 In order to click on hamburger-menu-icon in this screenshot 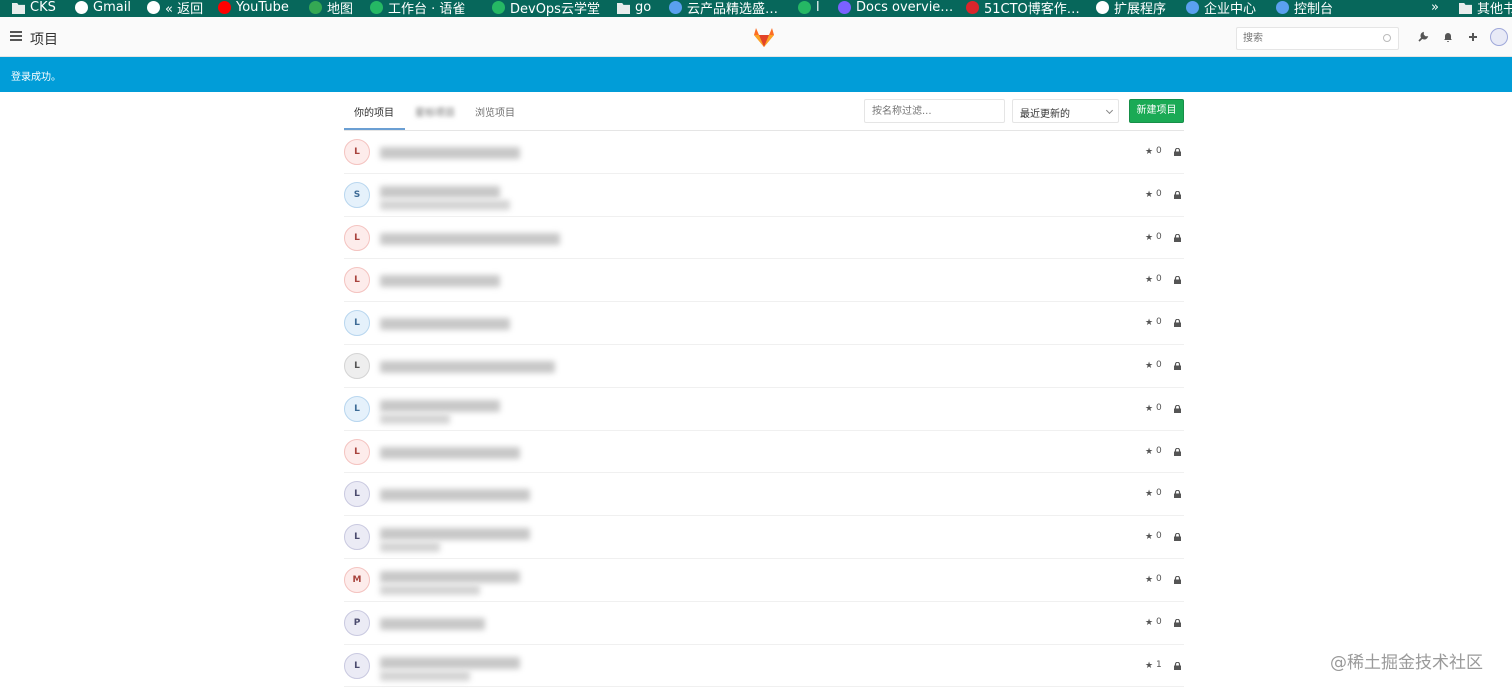, I will do `click(16, 36)`.